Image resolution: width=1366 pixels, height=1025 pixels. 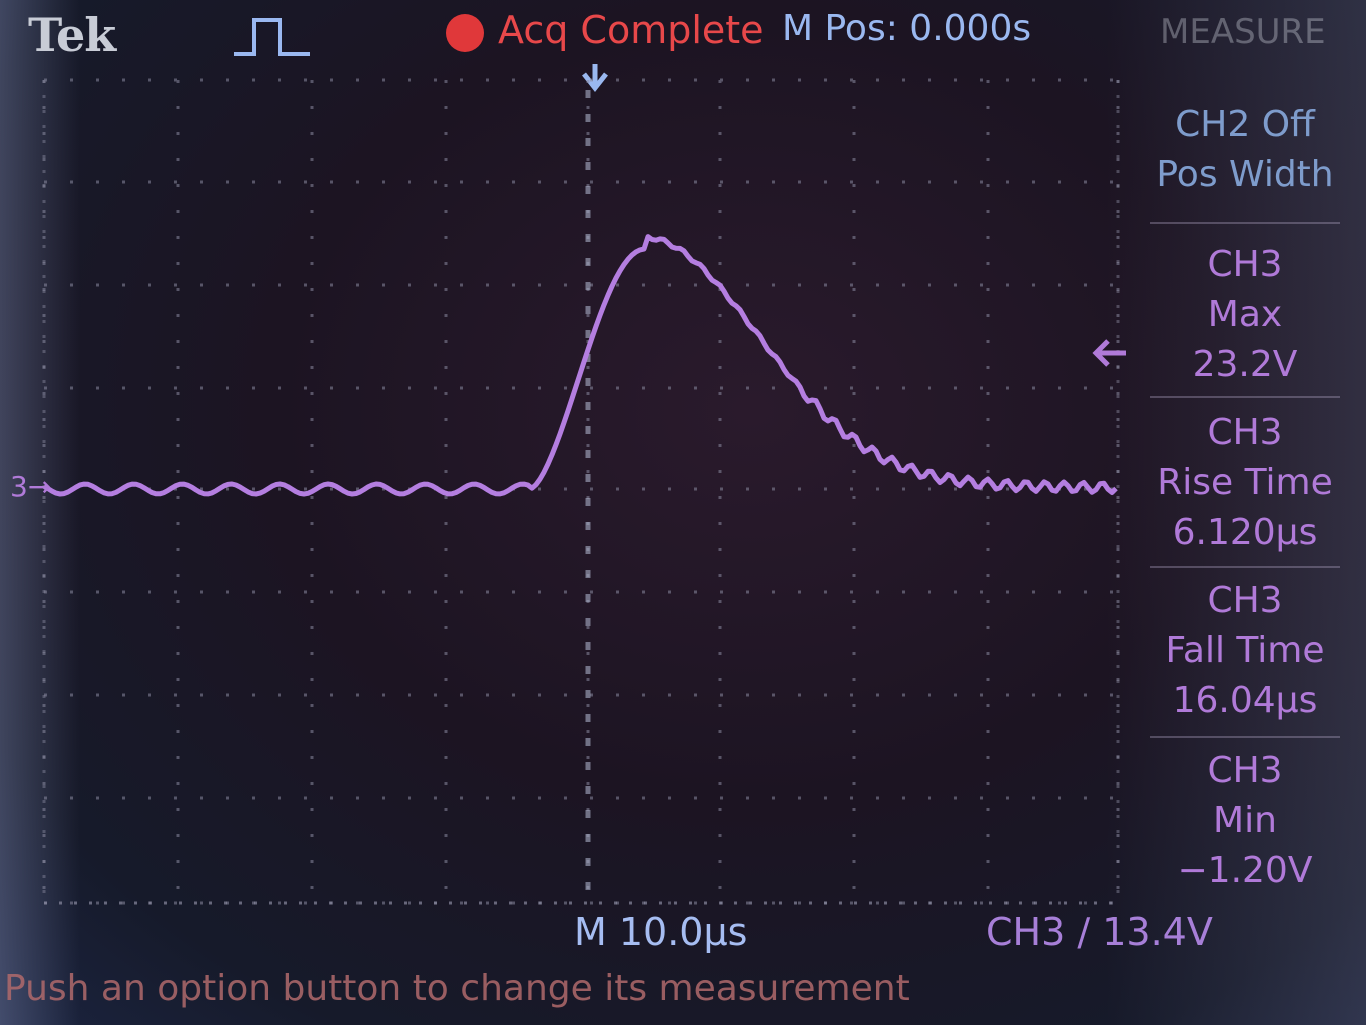 I want to click on trigger-readout: CH3 ∕ 13.4V, so click(x=1099, y=932).